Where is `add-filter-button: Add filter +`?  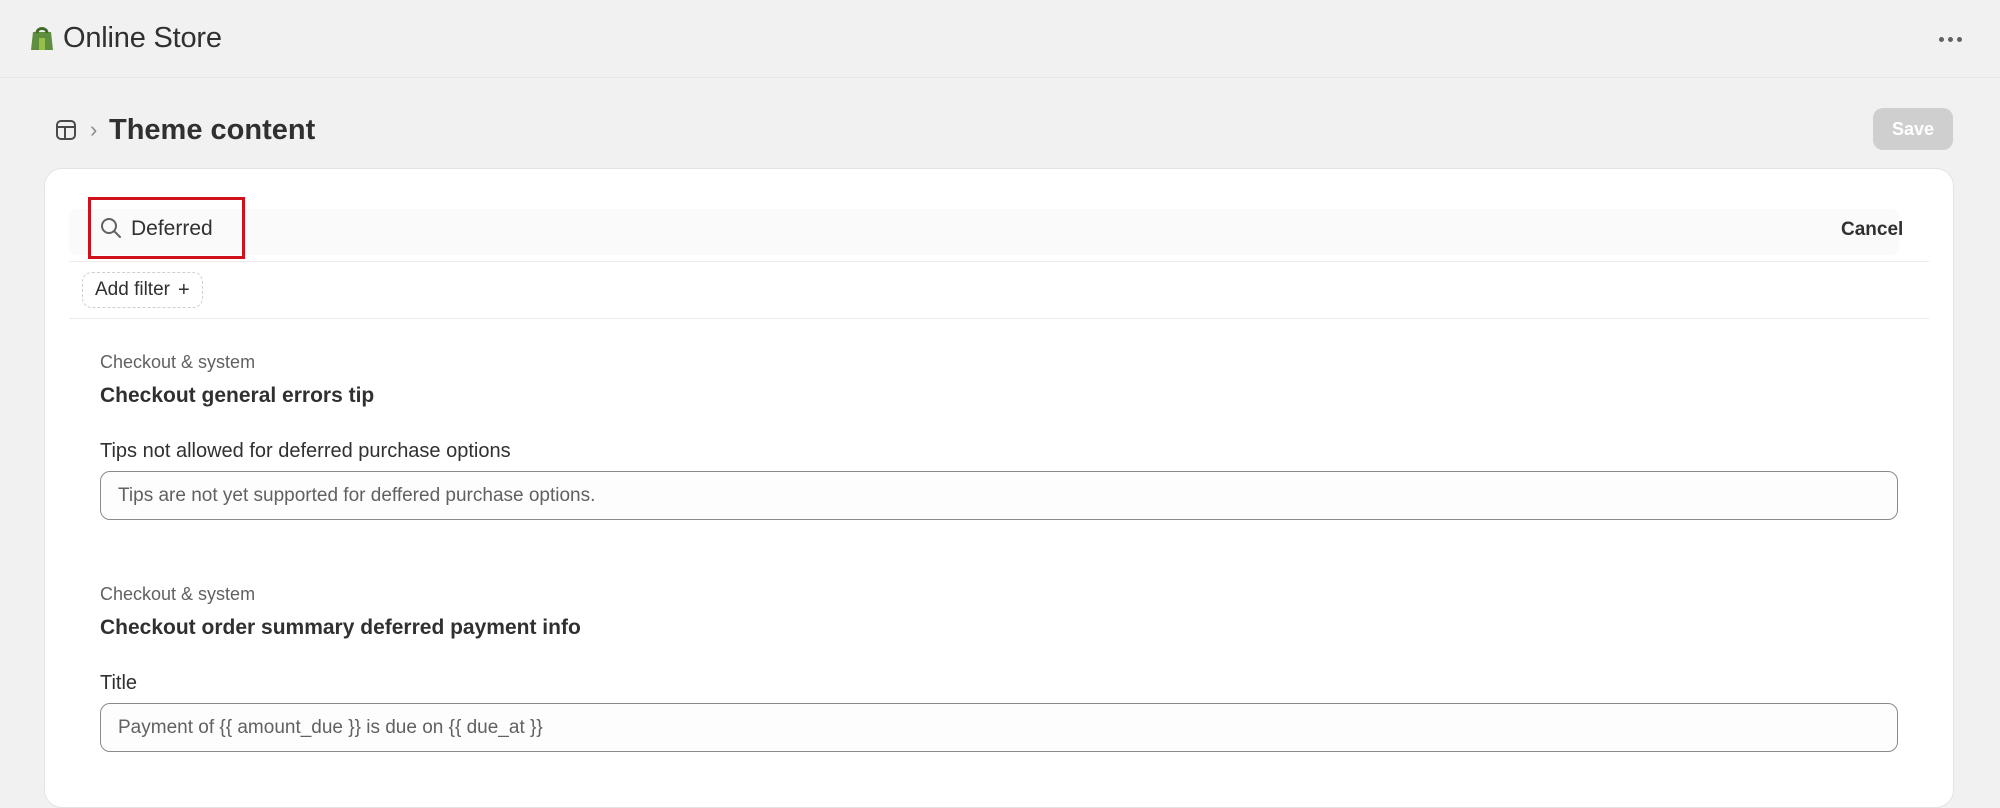
add-filter-button: Add filter + is located at coordinates (142, 290).